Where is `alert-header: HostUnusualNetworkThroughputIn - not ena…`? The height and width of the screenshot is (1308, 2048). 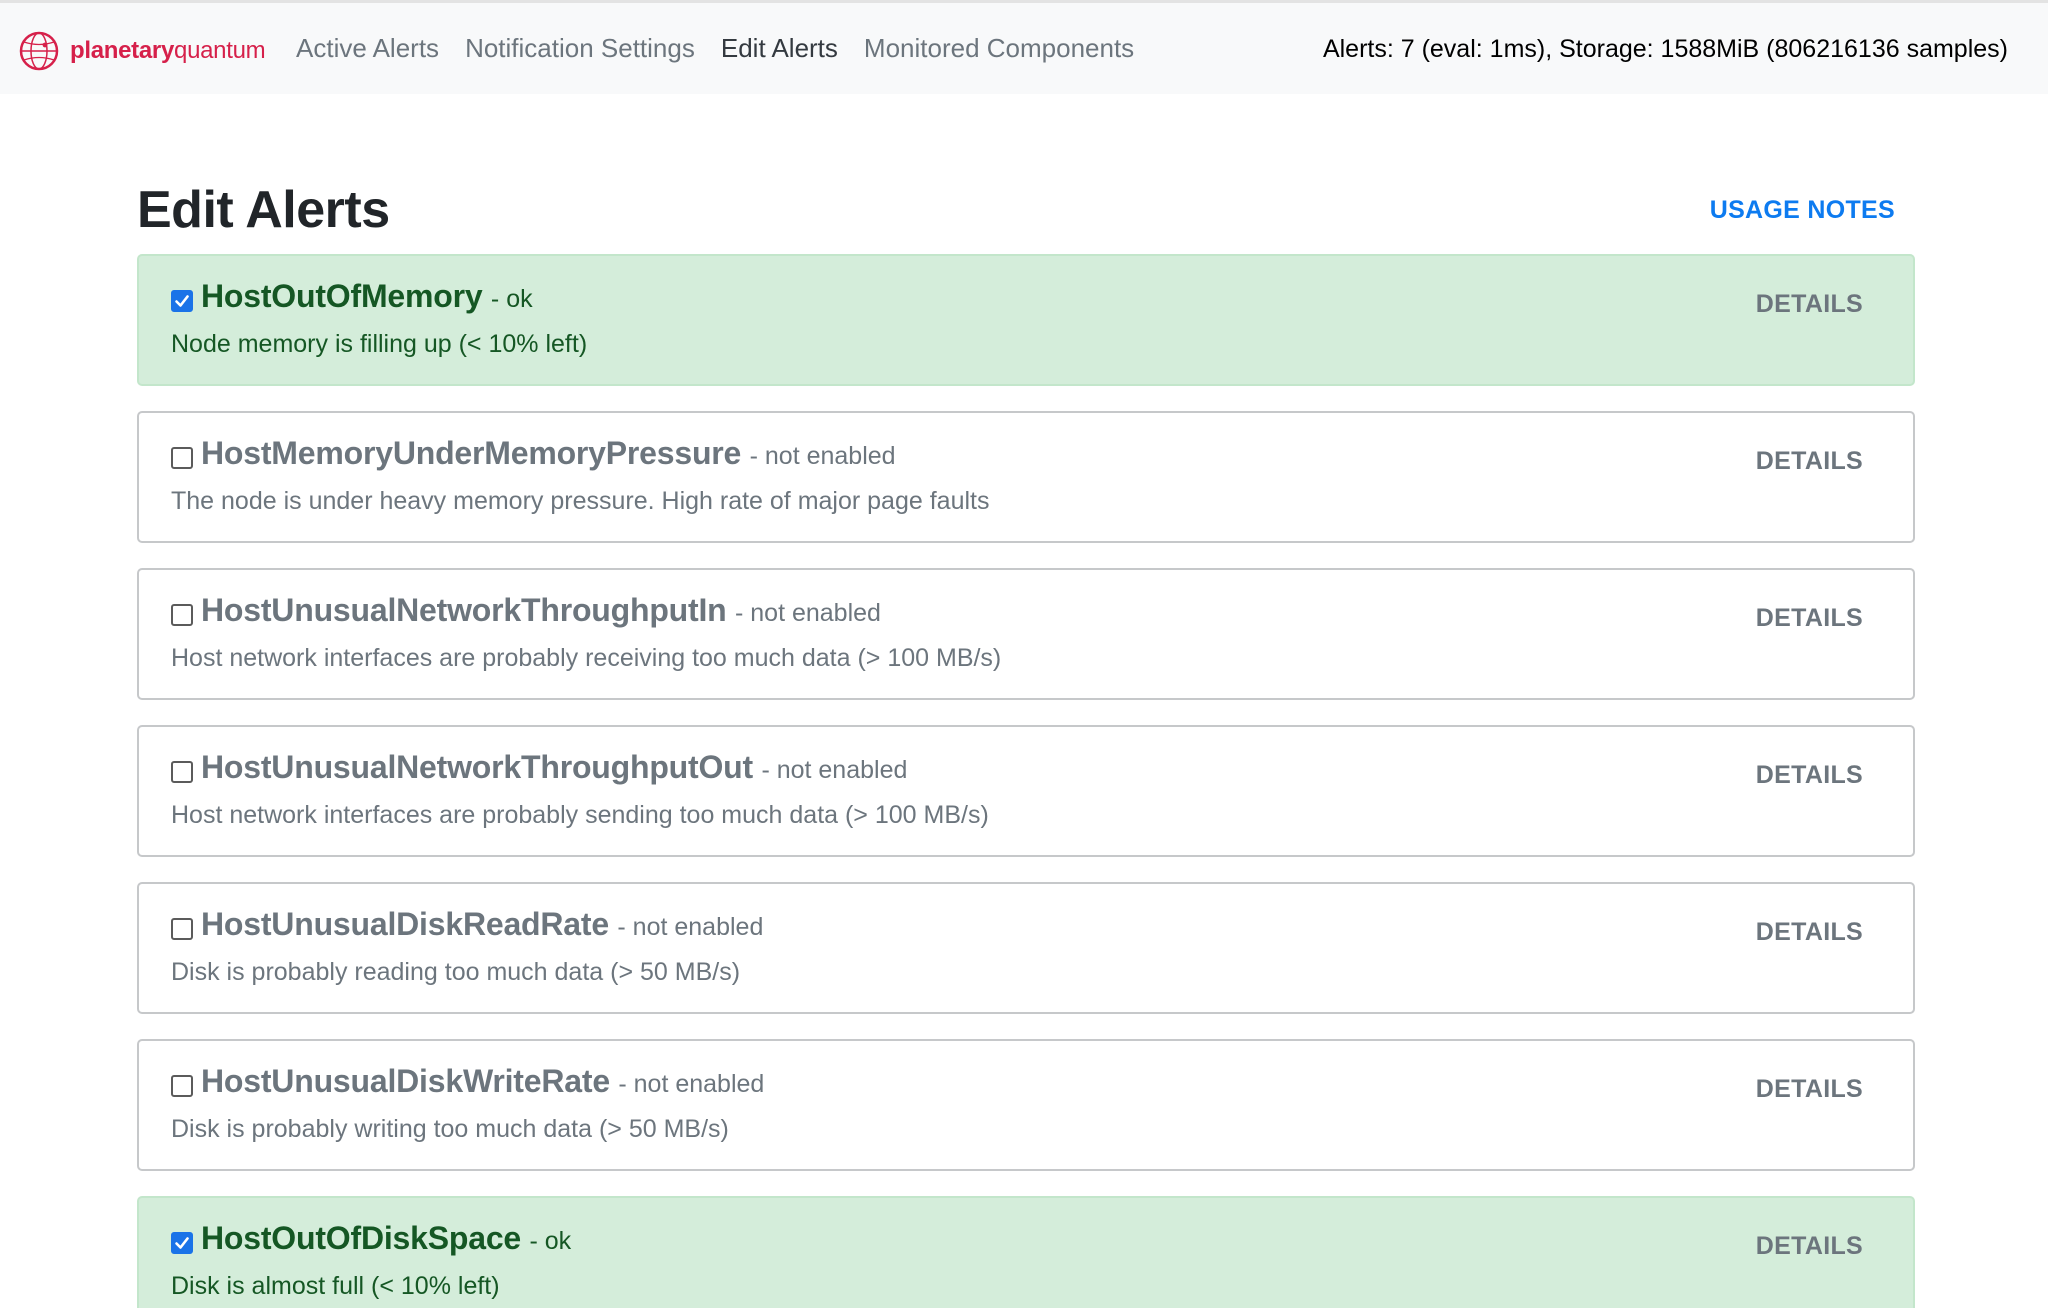 alert-header: HostUnusualNetworkThroughputIn - not ena… is located at coordinates (541, 610).